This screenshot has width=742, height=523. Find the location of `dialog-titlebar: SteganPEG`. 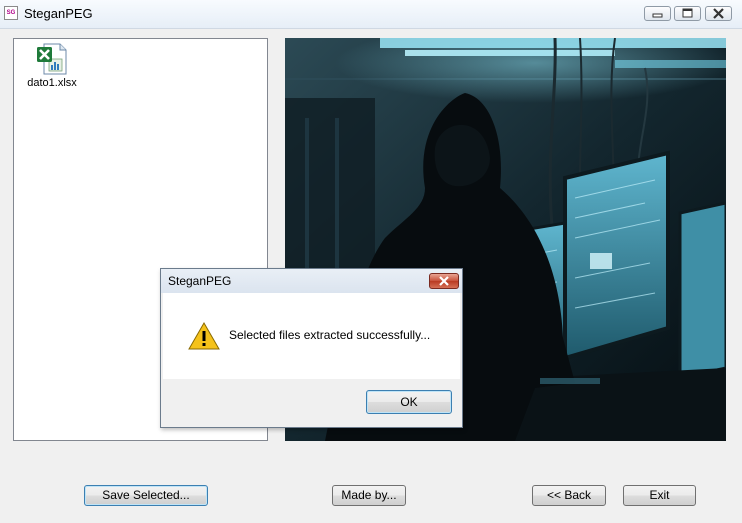

dialog-titlebar: SteganPEG is located at coordinates (311, 281).